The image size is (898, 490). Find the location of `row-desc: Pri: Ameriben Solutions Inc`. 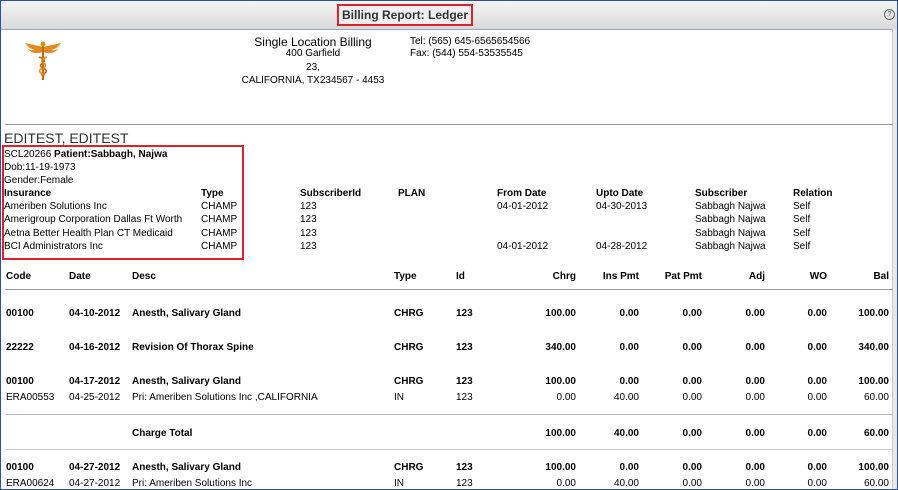

row-desc: Pri: Ameriben Solutions Inc is located at coordinates (192, 483).